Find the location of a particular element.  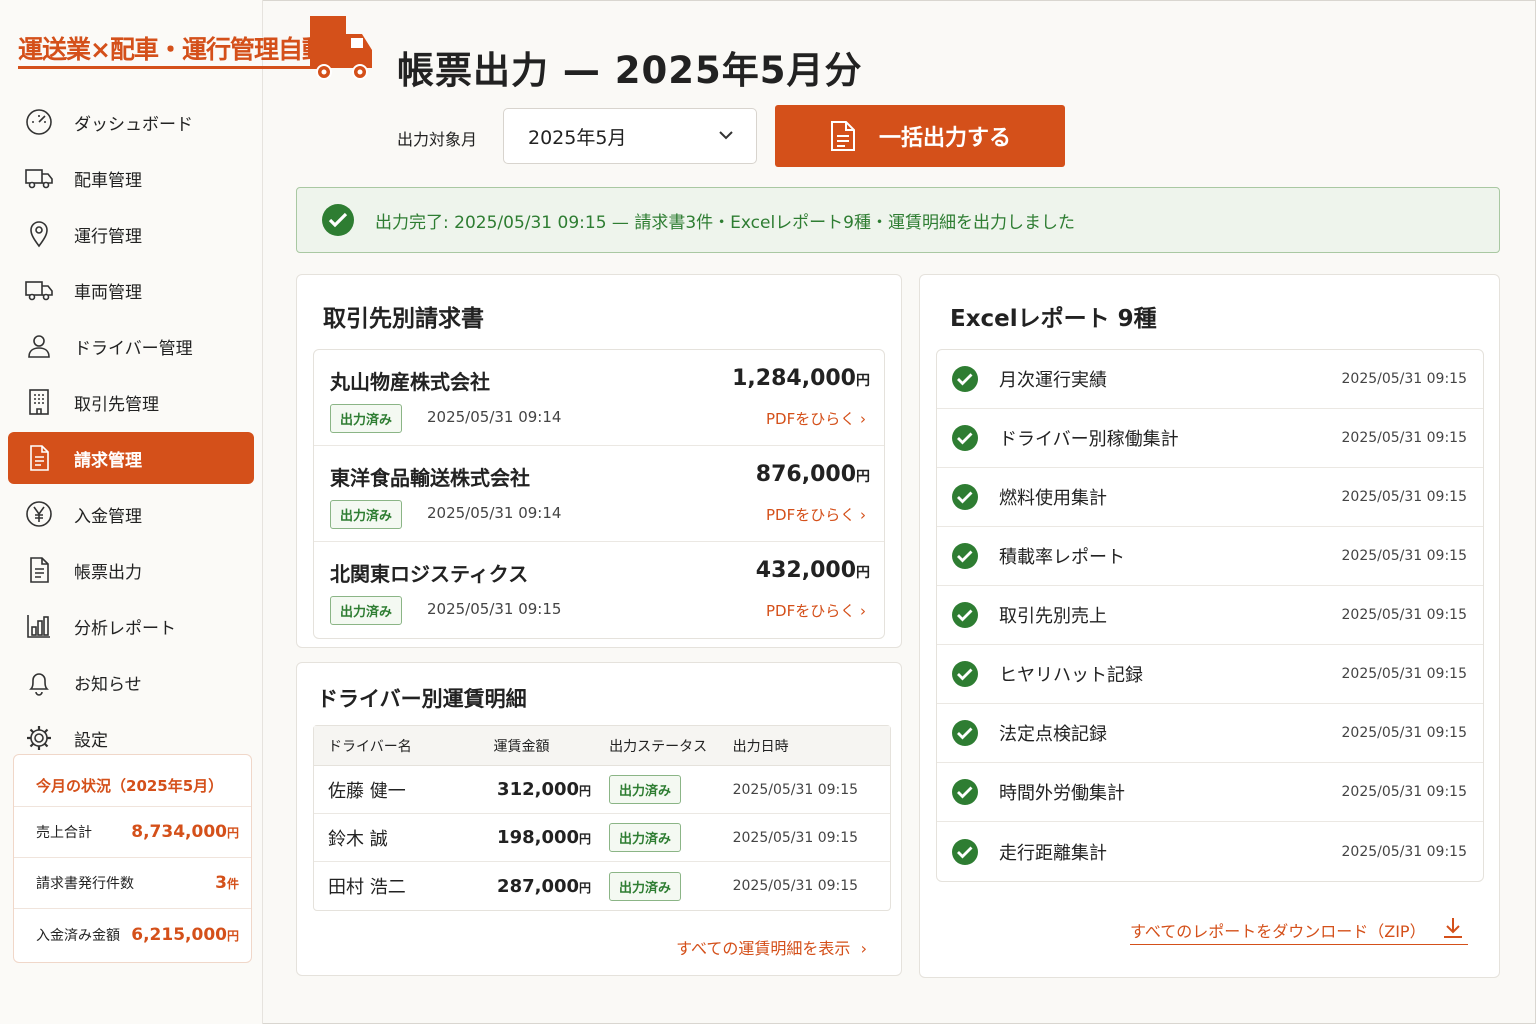

sidebar-item-clients: 取引先管理 is located at coordinates (131, 402).